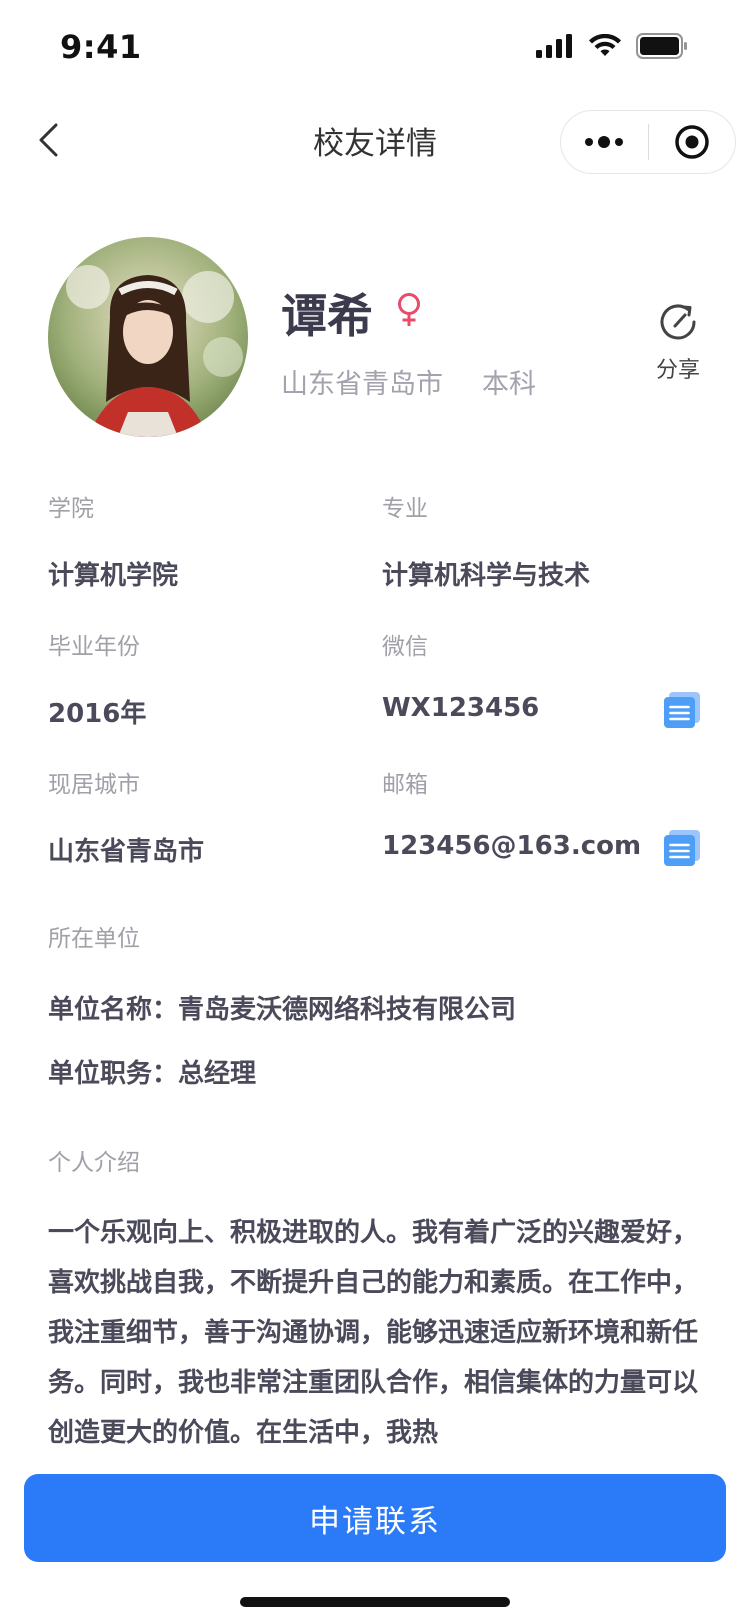  What do you see at coordinates (661, 46) in the screenshot?
I see `battery-icon` at bounding box center [661, 46].